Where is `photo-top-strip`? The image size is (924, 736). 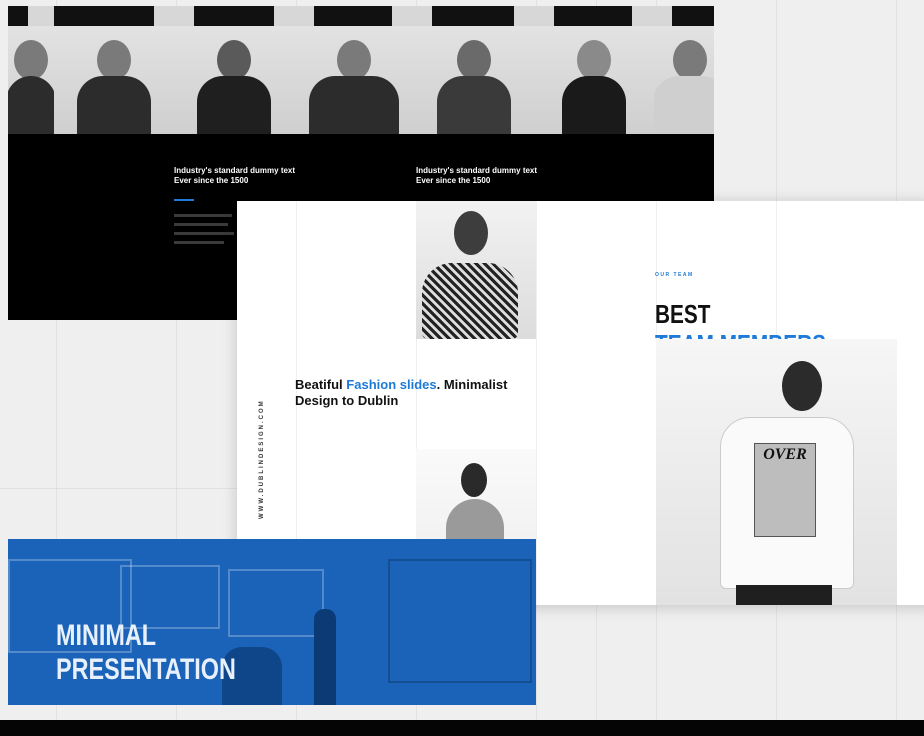 photo-top-strip is located at coordinates (361, 16).